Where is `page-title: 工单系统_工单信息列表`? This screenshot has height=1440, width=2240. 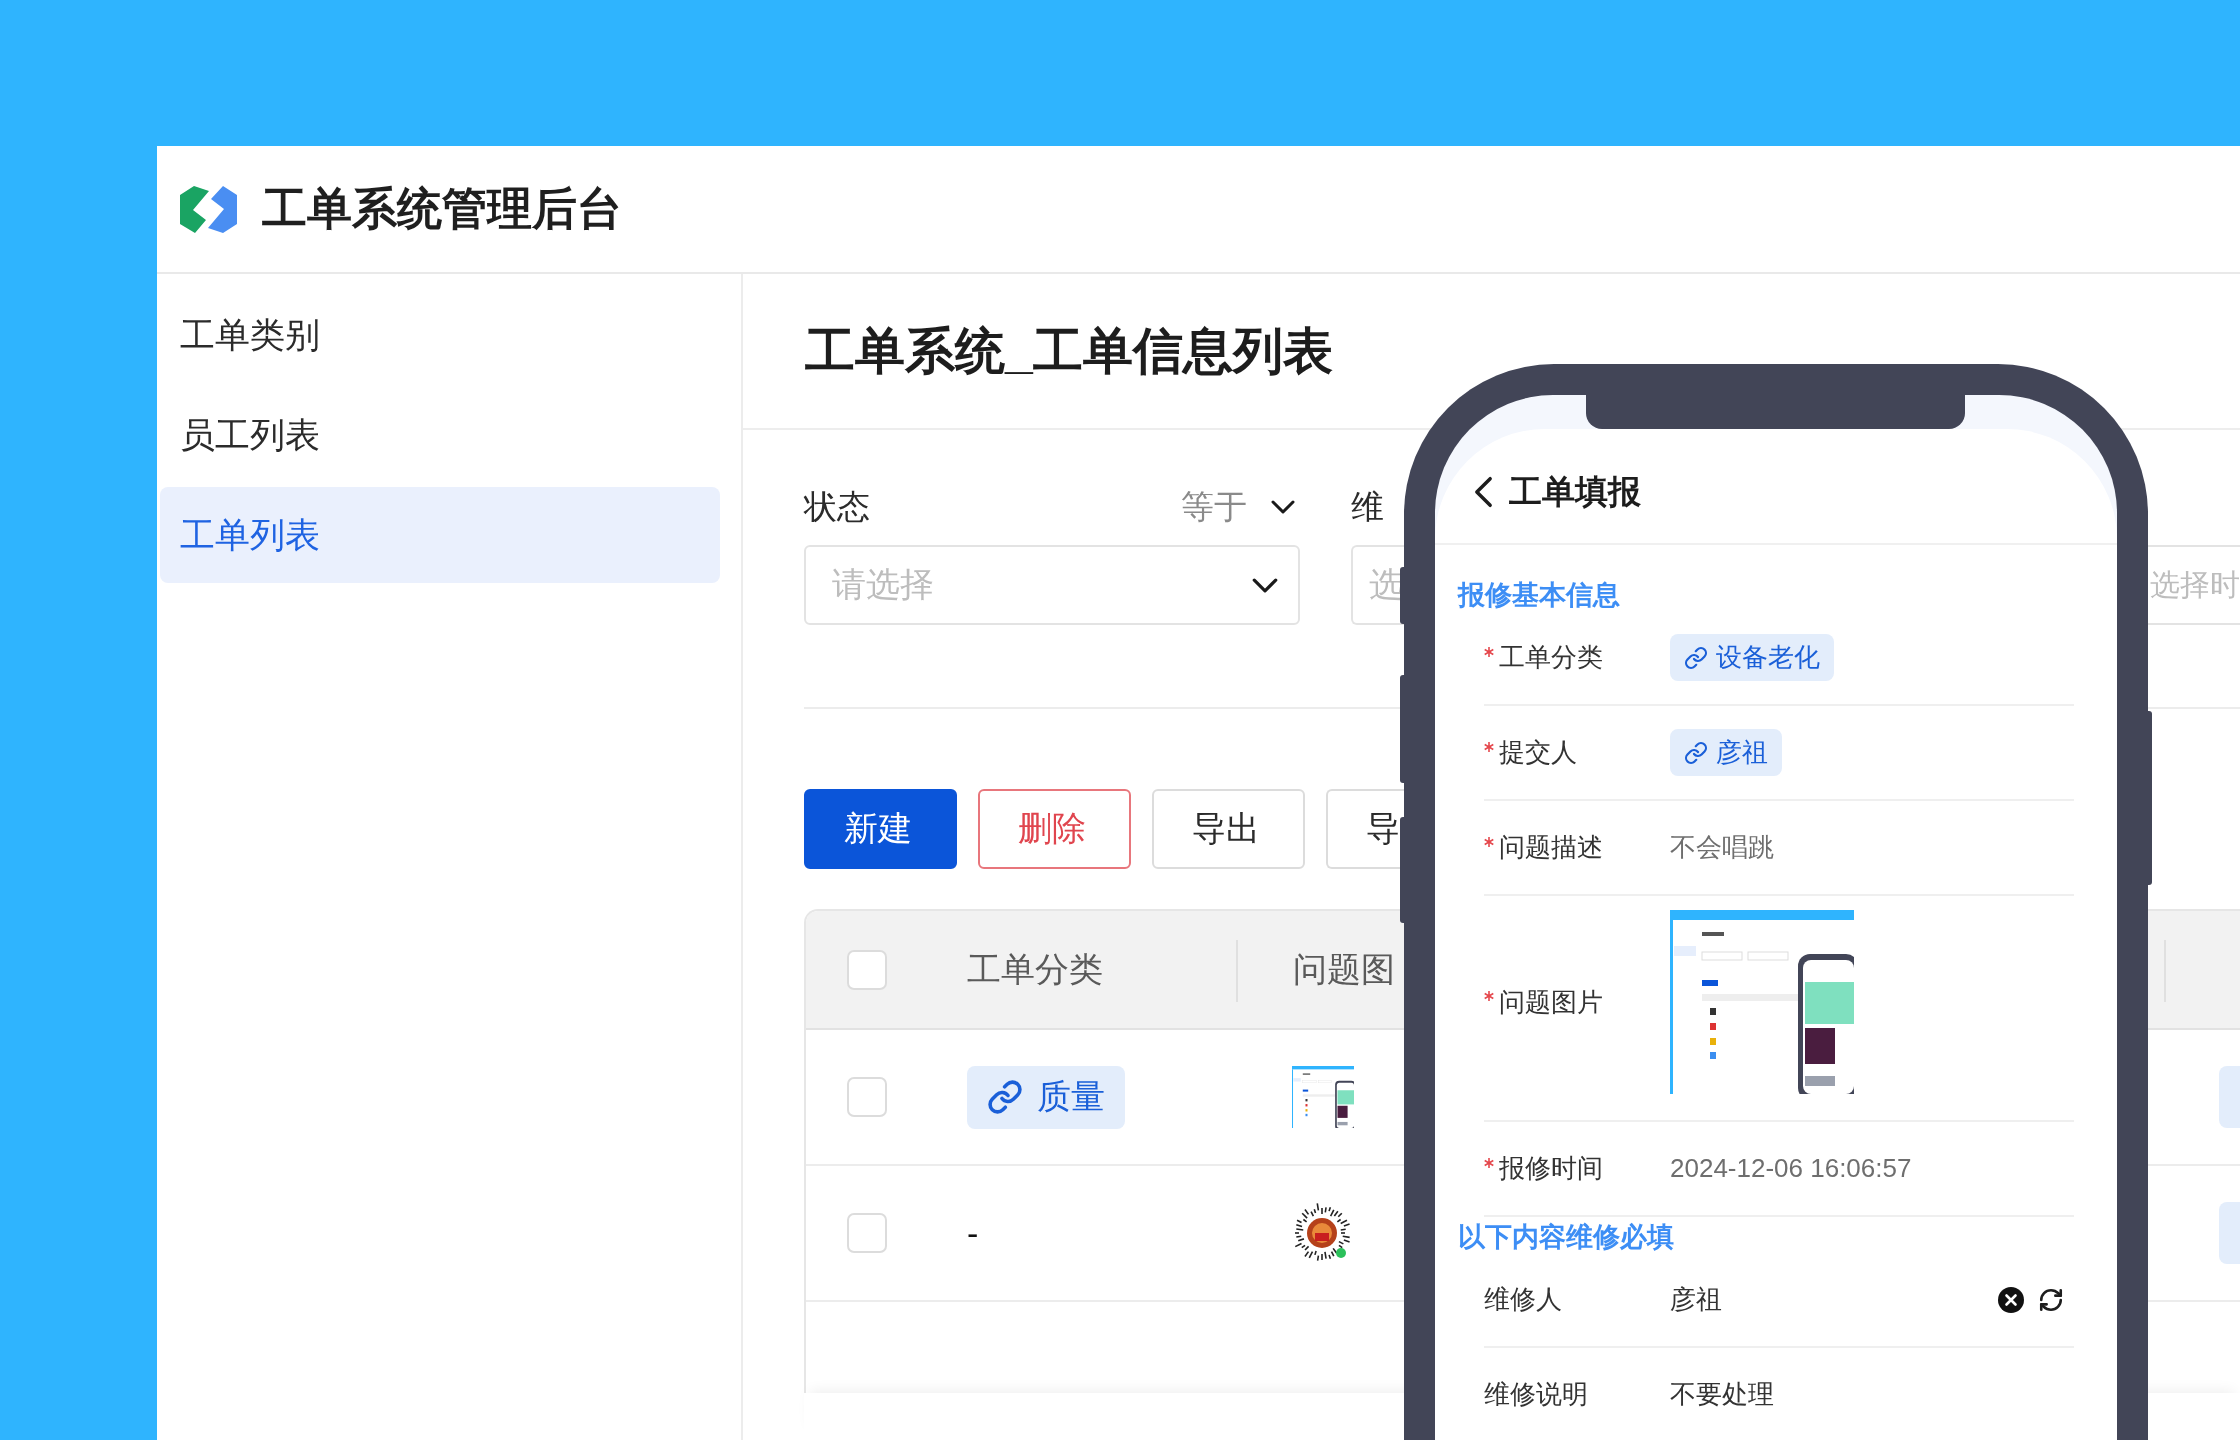
page-title: 工单系统_工单信息列表 is located at coordinates (1069, 351).